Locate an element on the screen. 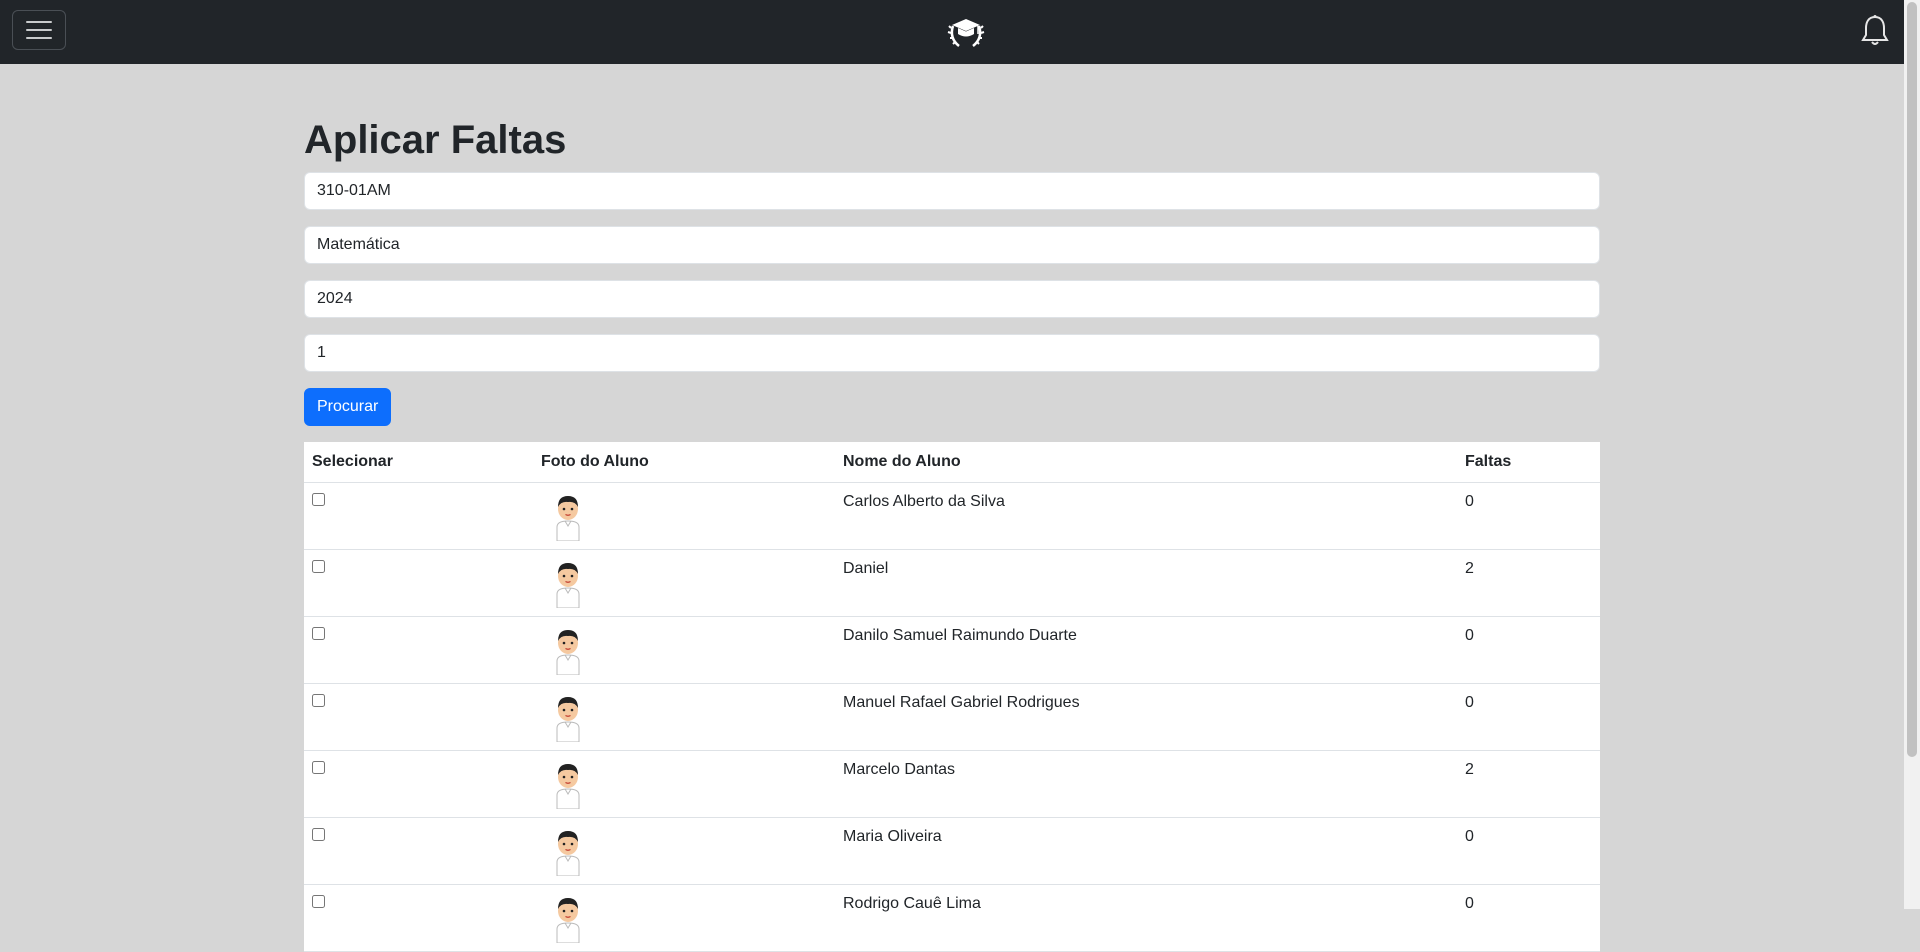 The image size is (1920, 952). student-name: Daniel is located at coordinates (1146, 583).